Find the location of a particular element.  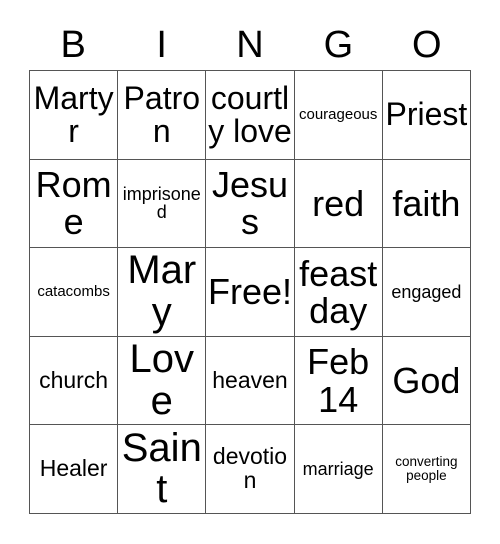

bingo-cell-label: Patron is located at coordinates (162, 114).